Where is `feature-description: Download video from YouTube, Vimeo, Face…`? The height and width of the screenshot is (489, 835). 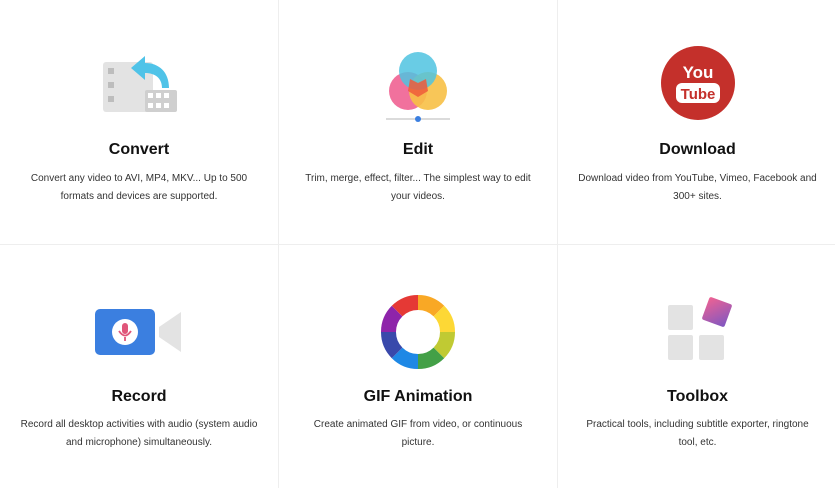 feature-description: Download video from YouTube, Vimeo, Face… is located at coordinates (697, 187).